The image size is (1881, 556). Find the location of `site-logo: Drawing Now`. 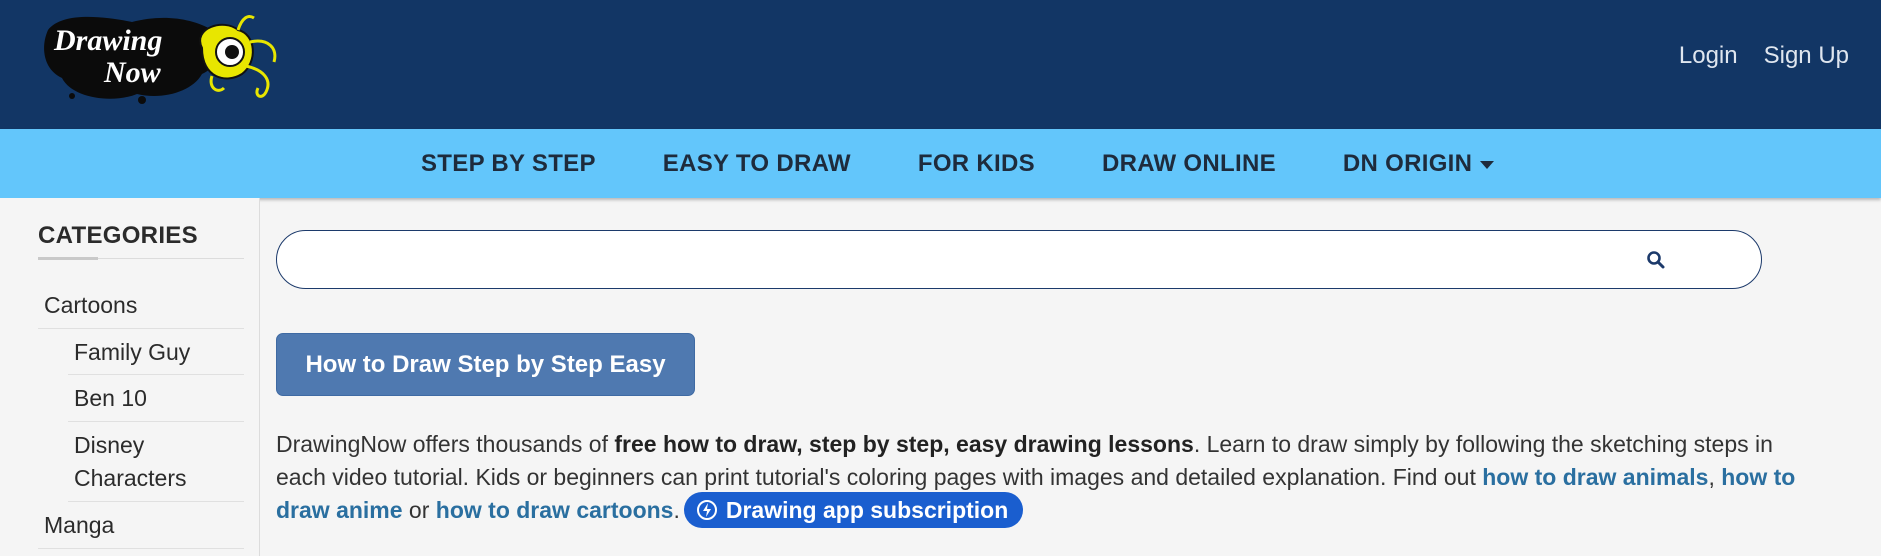

site-logo: Drawing Now is located at coordinates (171, 58).